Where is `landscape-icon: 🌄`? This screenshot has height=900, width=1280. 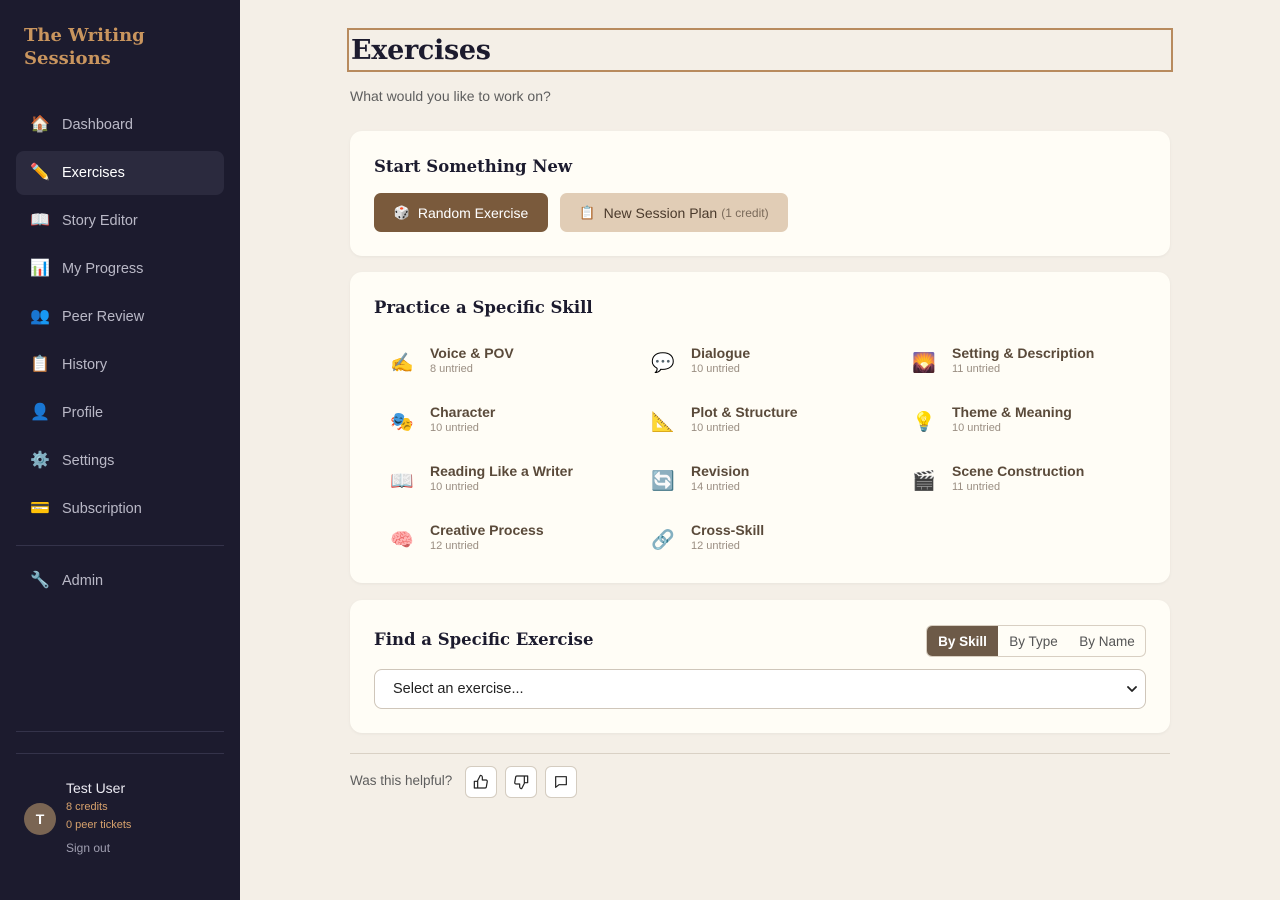 landscape-icon: 🌄 is located at coordinates (924, 363).